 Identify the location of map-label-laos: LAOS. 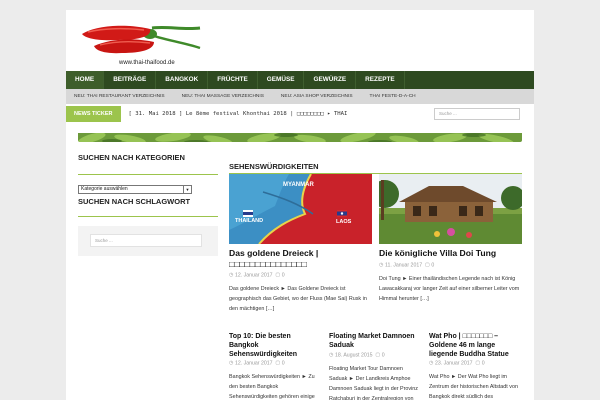
(344, 222).